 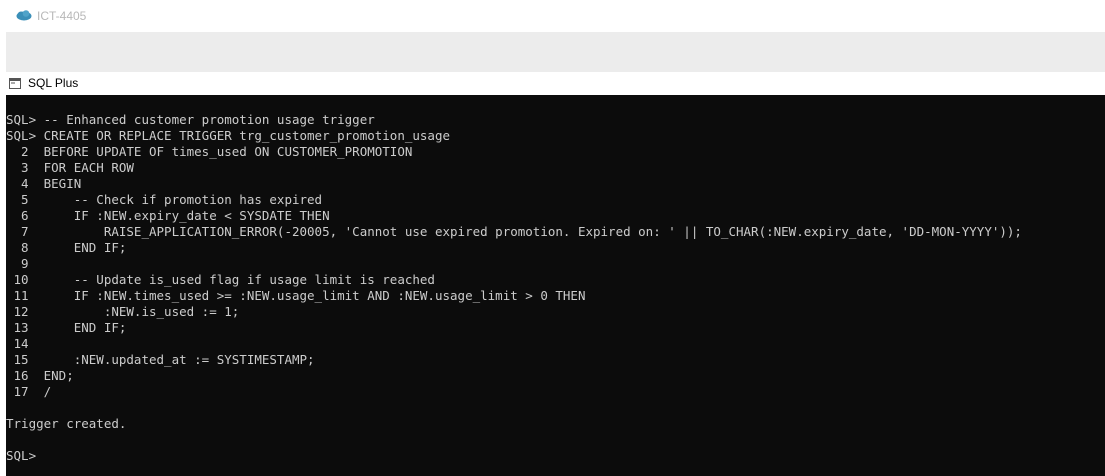 I want to click on console-line: 5 -- Check if promotion has expired, so click(x=164, y=199).